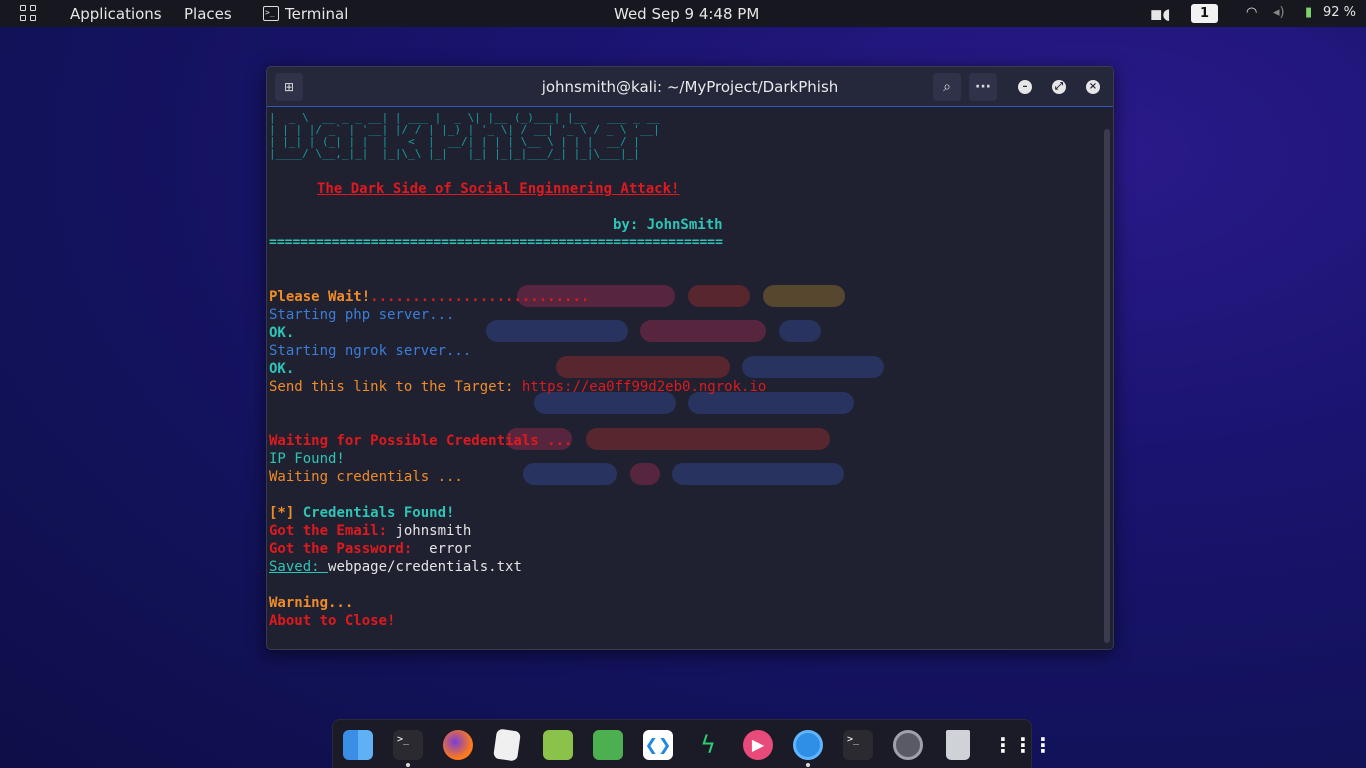 The height and width of the screenshot is (768, 1366). Describe the element at coordinates (458, 745) in the screenshot. I see `firefox-icon` at that location.